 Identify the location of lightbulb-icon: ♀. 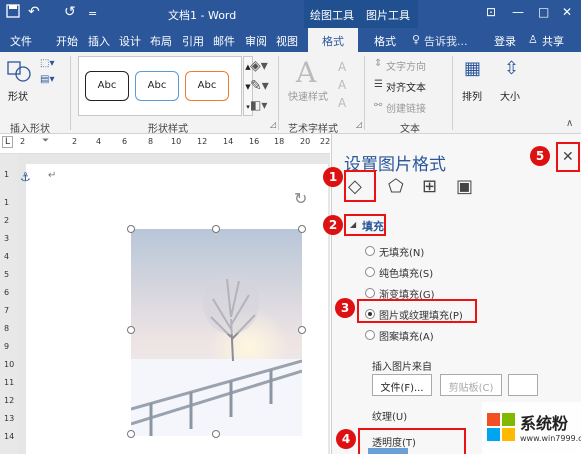
(416, 39).